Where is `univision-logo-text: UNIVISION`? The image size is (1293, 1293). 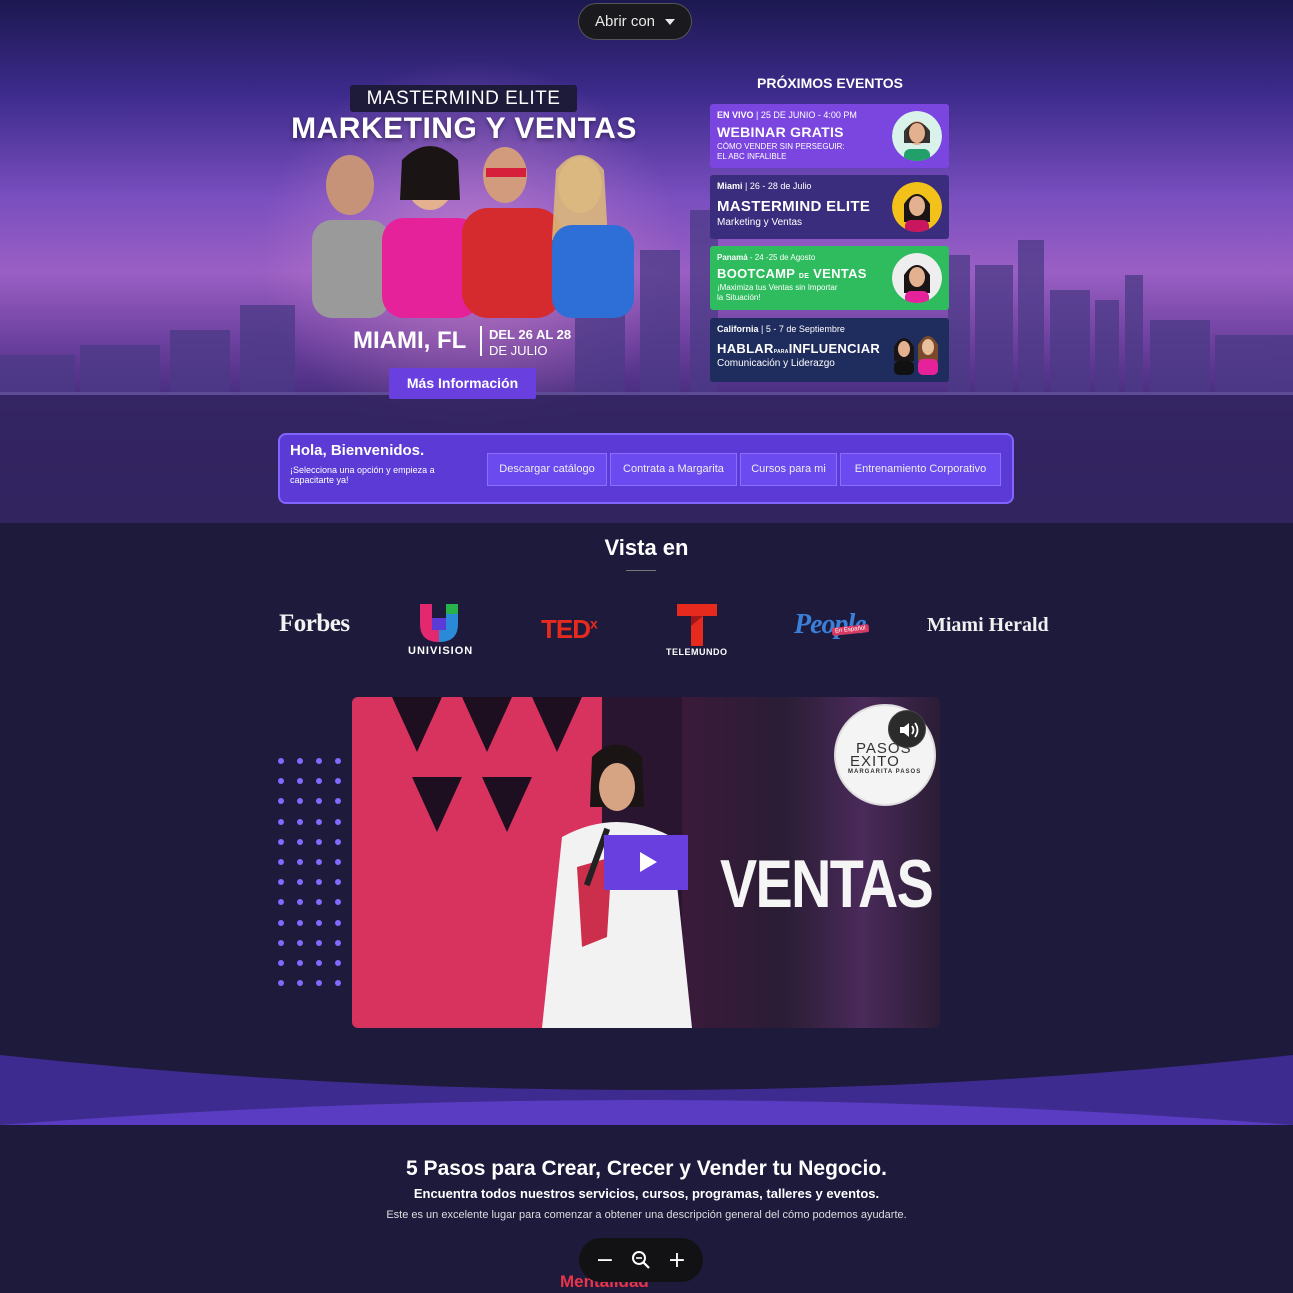
univision-logo-text: UNIVISION is located at coordinates (441, 651).